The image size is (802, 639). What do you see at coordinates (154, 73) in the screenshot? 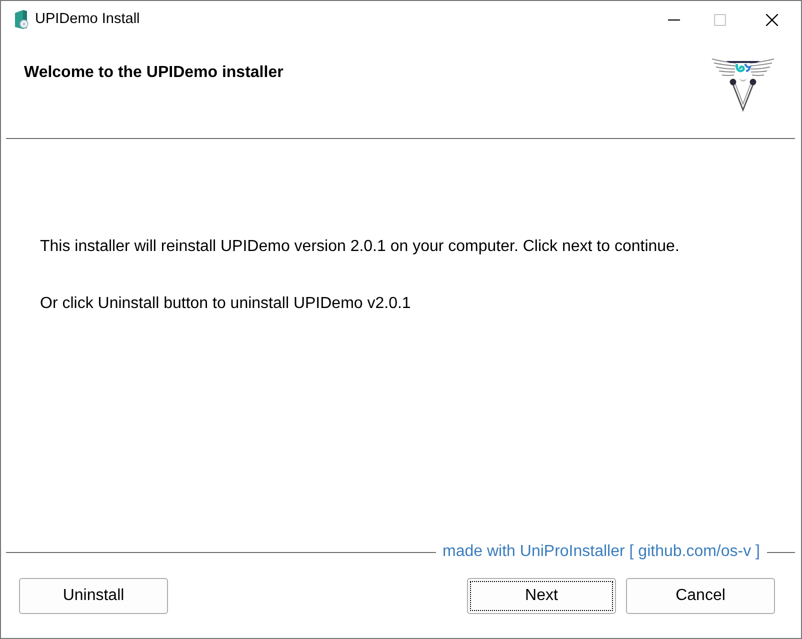
I see `installer-heading: Welcome to the UPIDemo installer` at bounding box center [154, 73].